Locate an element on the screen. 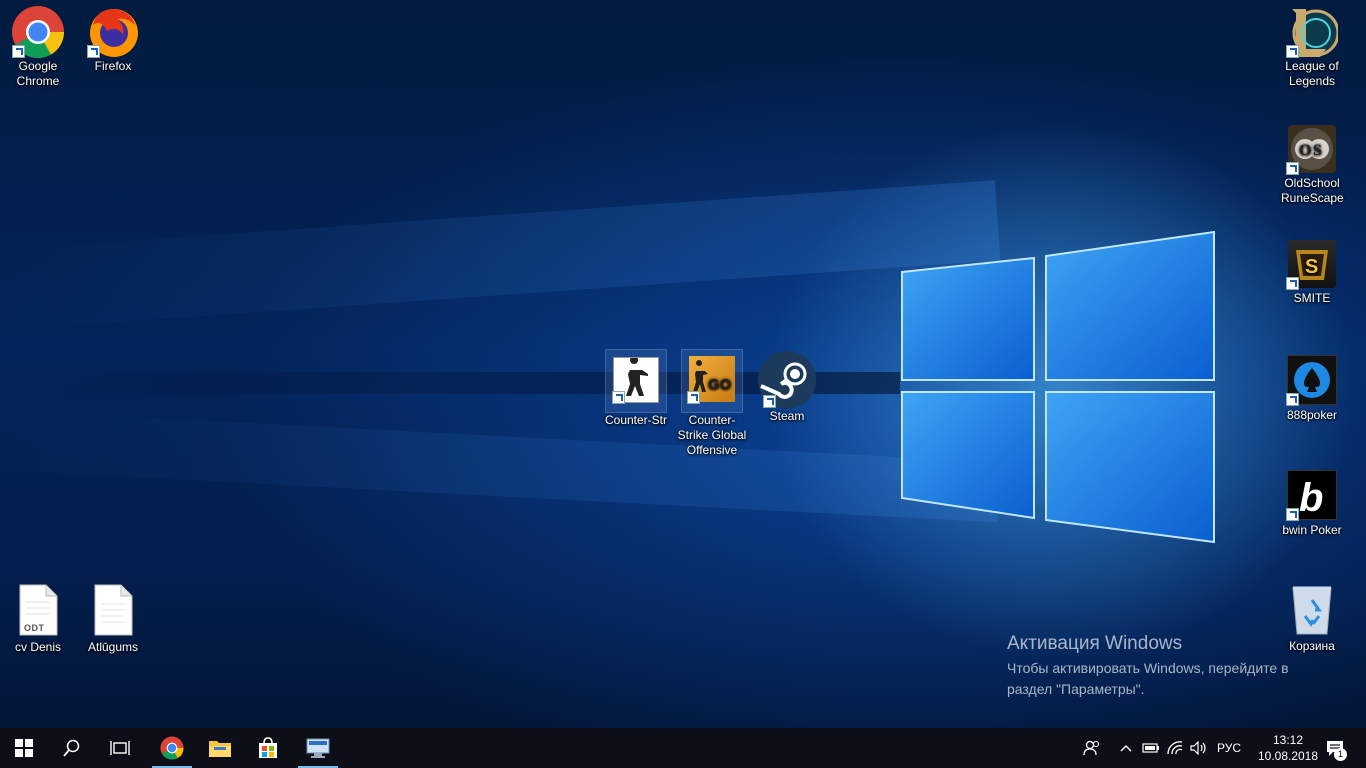 Image resolution: width=1366 pixels, height=768 pixels. svg-text: O is located at coordinates (1305, 150).